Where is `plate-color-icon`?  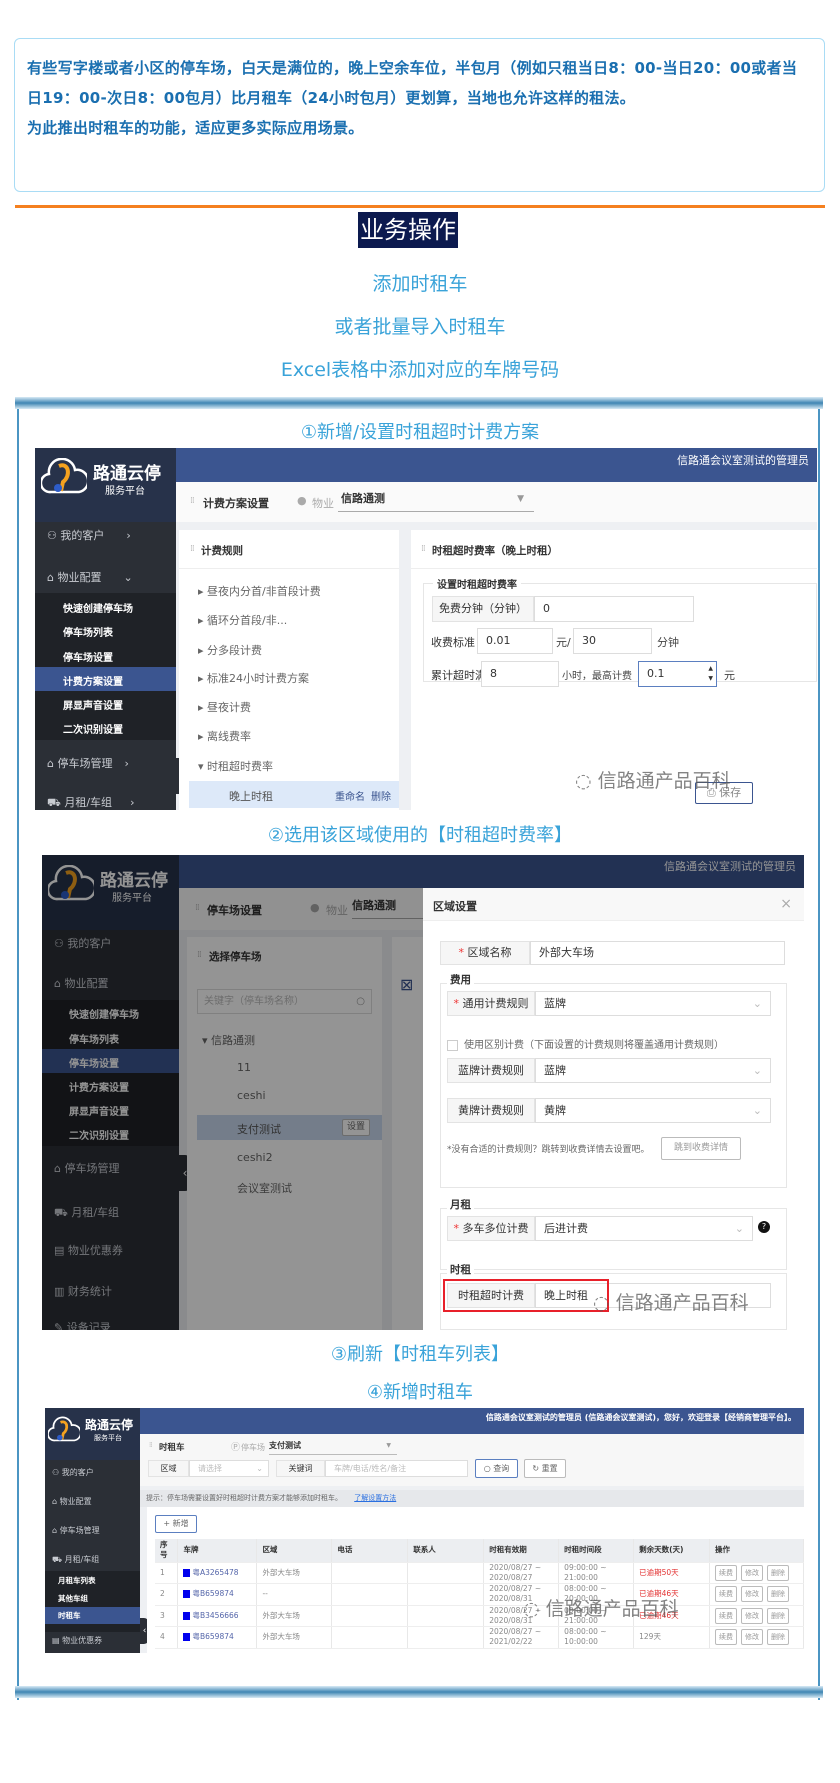
plate-color-icon is located at coordinates (187, 1637).